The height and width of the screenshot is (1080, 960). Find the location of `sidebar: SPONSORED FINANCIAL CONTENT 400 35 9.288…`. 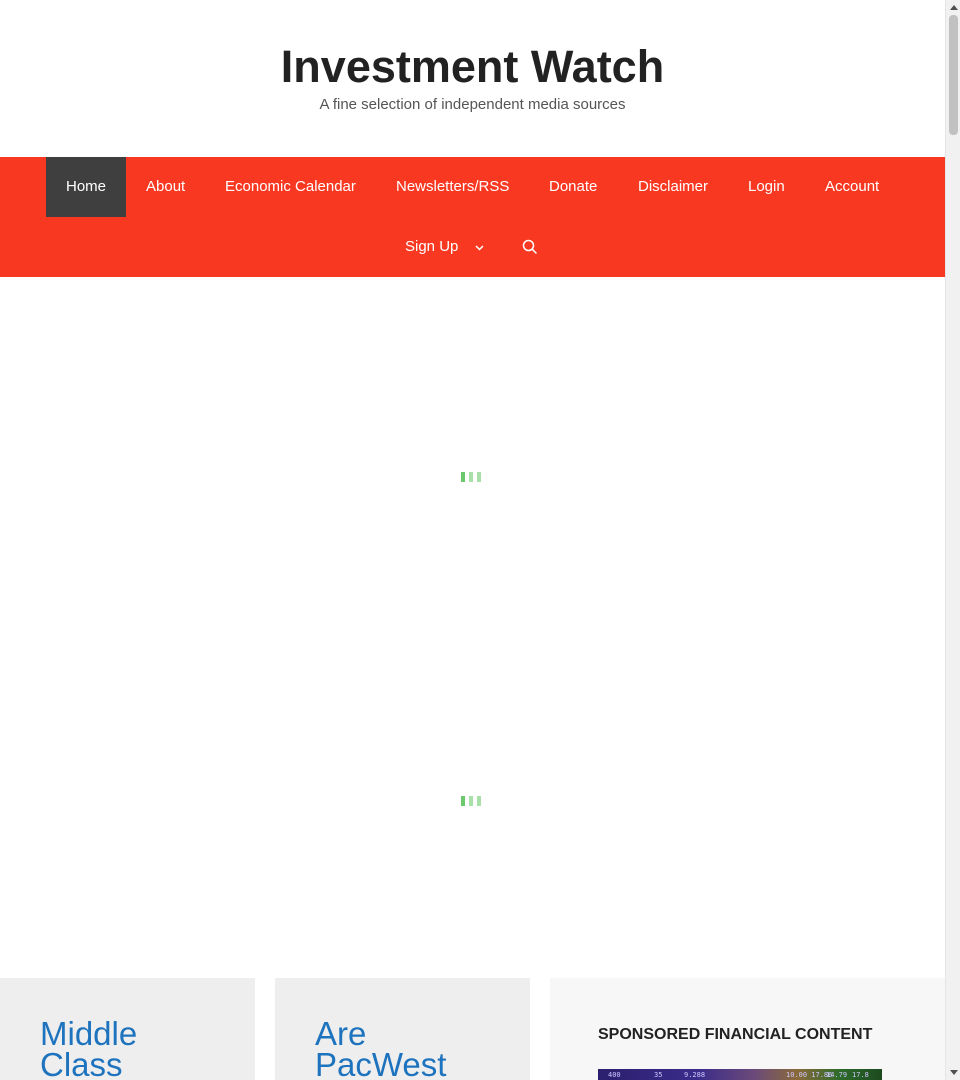

sidebar: SPONSORED FINANCIAL CONTENT 400 35 9.288… is located at coordinates (747, 1029).